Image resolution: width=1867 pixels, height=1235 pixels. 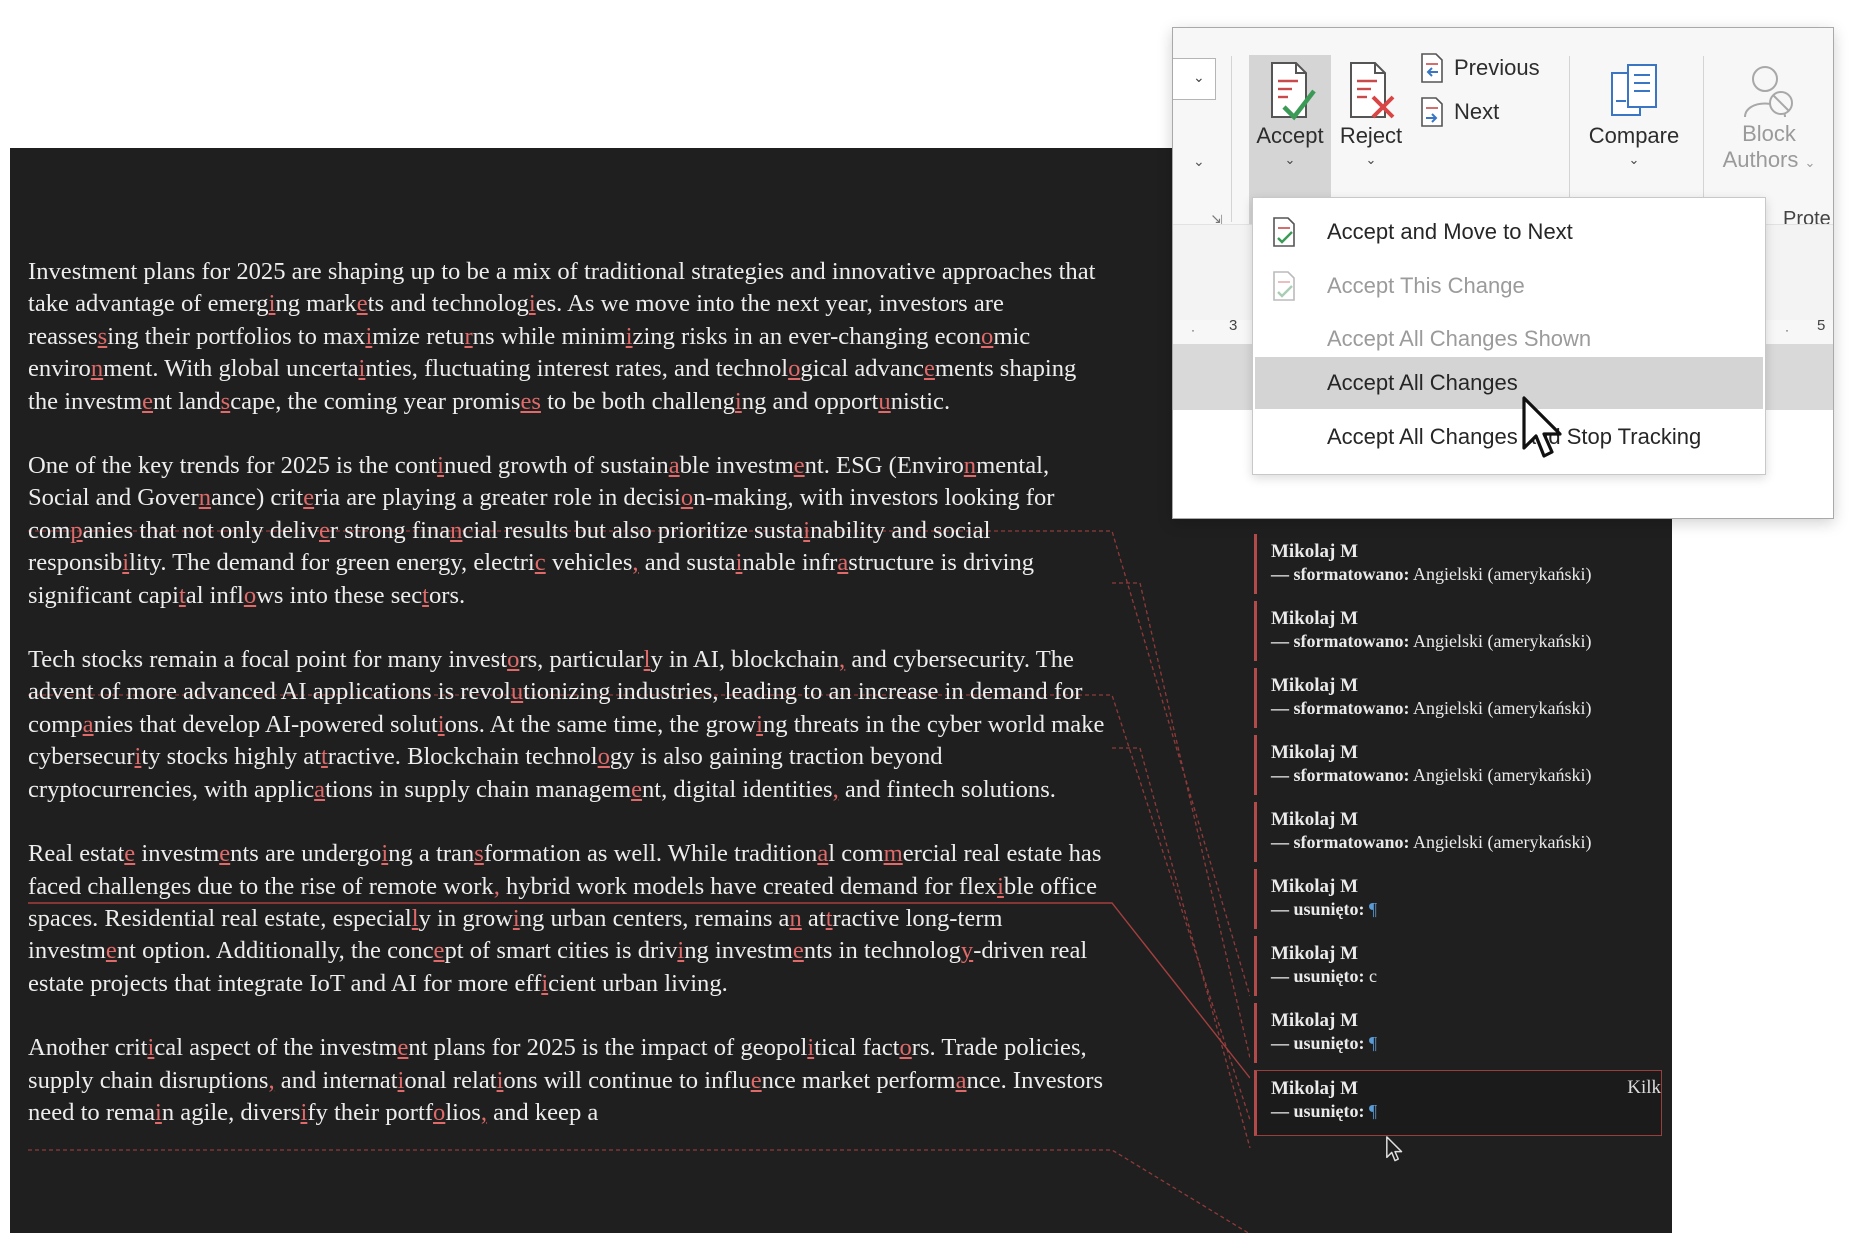 I want to click on next-change-button: Next, so click(x=1458, y=112).